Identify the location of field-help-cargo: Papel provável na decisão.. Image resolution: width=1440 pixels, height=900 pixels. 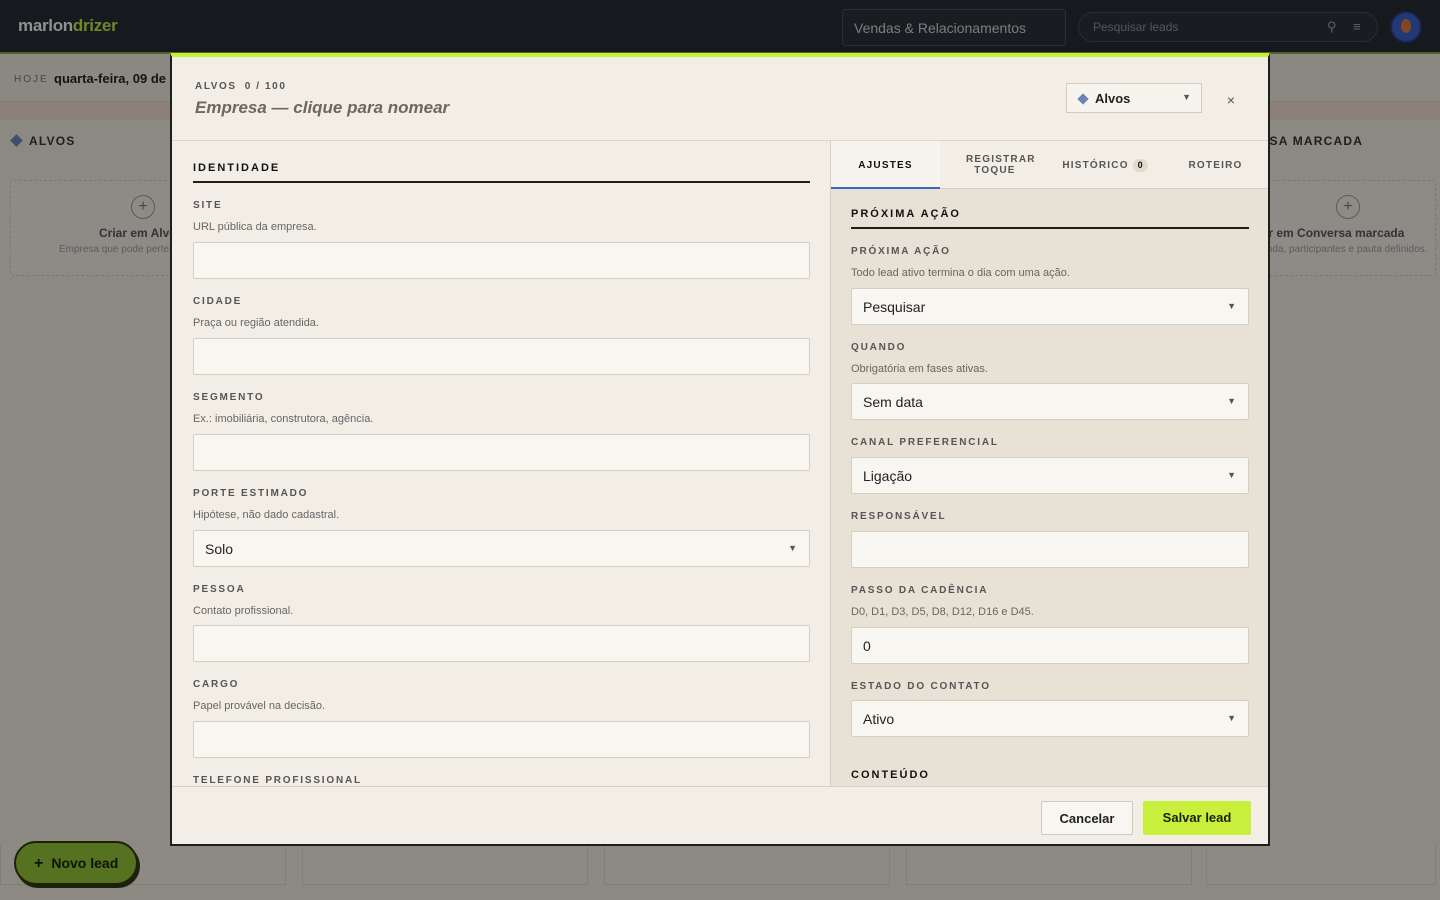
(259, 706).